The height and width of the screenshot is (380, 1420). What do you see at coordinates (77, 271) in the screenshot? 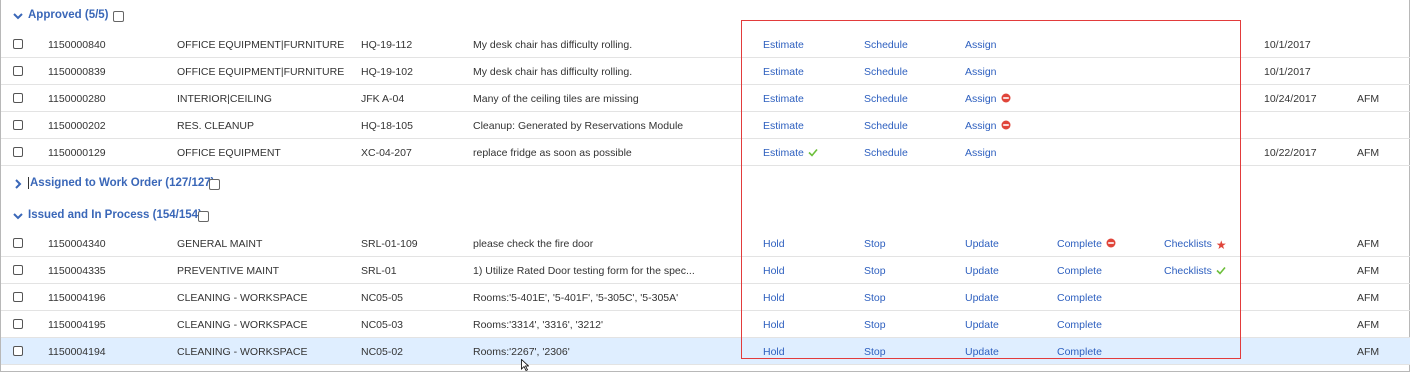
I see `request-id: 1150004335` at bounding box center [77, 271].